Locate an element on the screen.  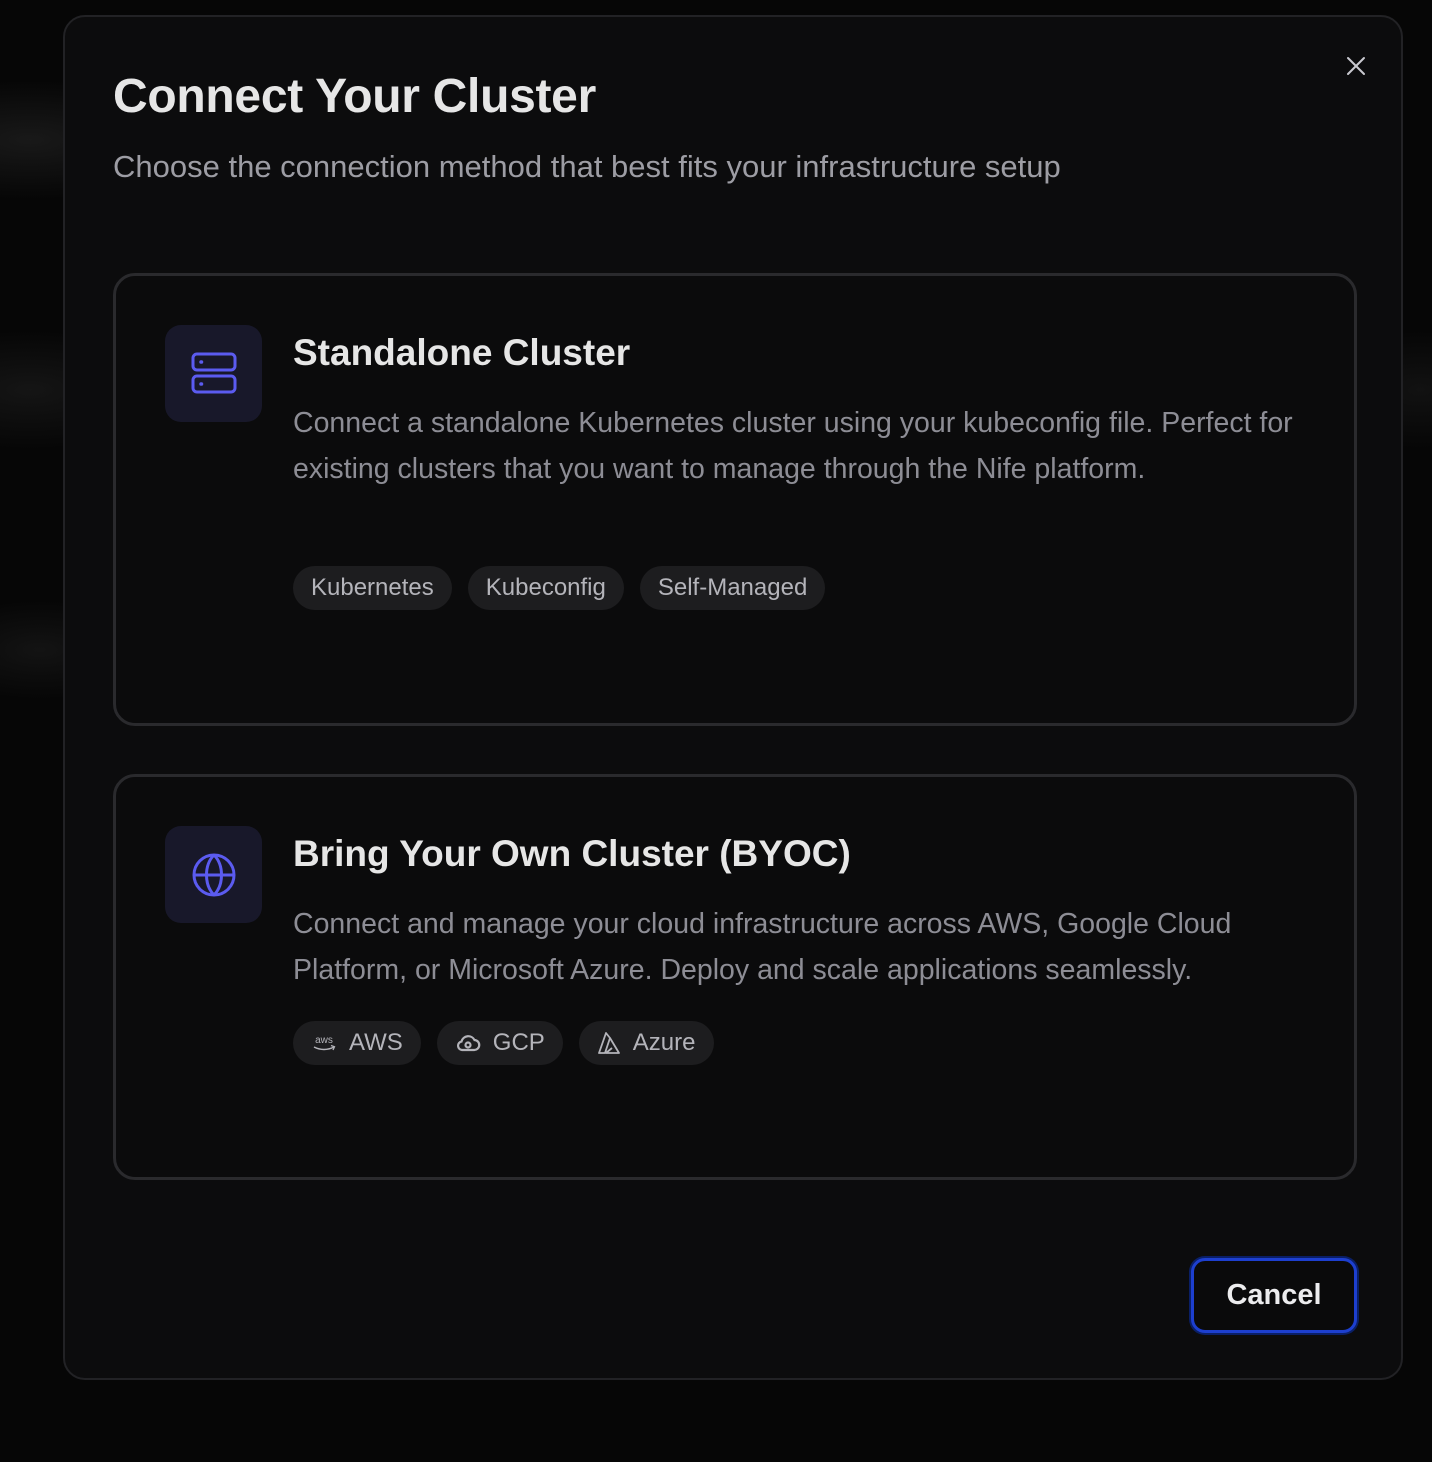
globe-icon is located at coordinates (213, 874).